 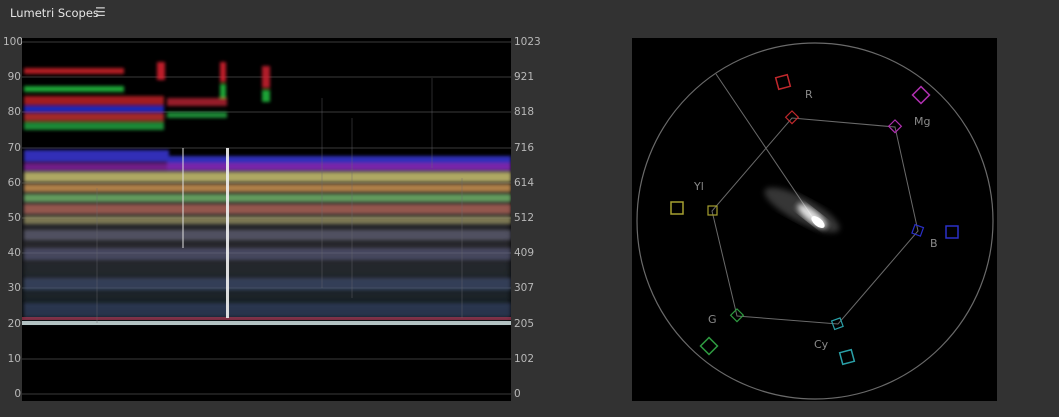 What do you see at coordinates (524, 183) in the screenshot?
I see `scale-label: 614` at bounding box center [524, 183].